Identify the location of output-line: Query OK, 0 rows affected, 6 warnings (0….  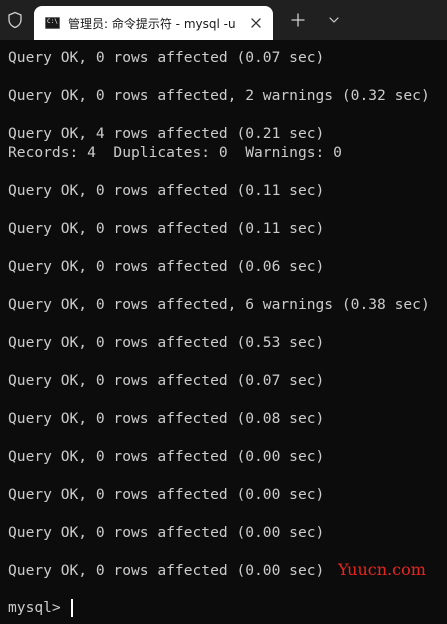
(219, 304).